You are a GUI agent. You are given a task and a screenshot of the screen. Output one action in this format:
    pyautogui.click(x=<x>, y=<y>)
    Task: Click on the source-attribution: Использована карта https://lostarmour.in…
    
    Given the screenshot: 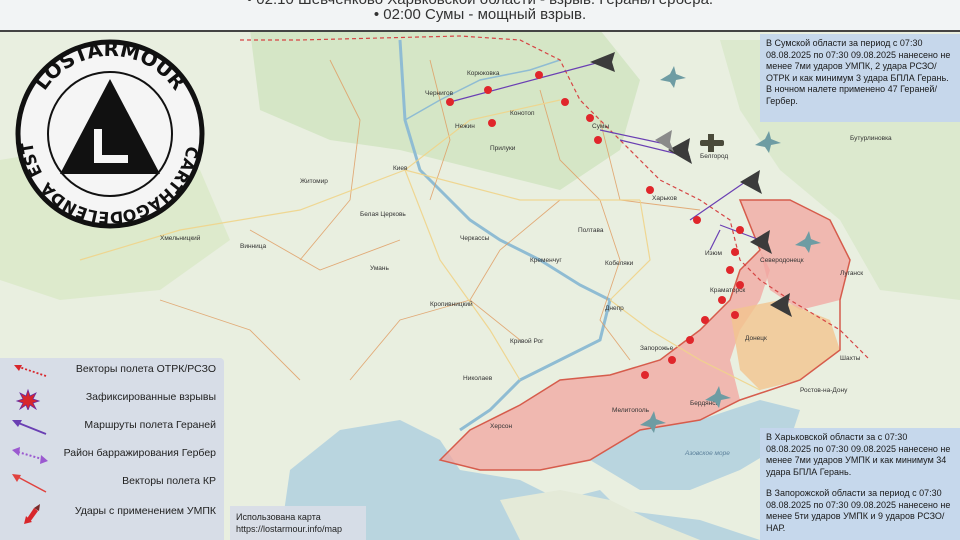 What is the action you would take?
    pyautogui.click(x=298, y=523)
    